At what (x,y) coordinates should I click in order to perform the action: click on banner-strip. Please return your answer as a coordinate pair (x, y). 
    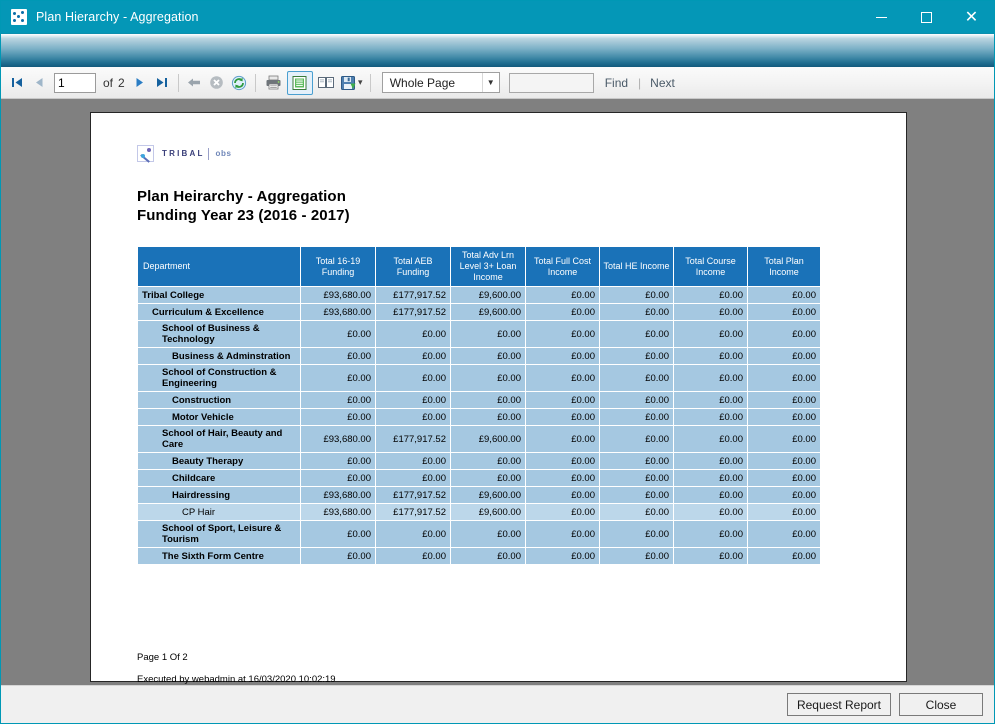
    Looking at the image, I should click on (497, 50).